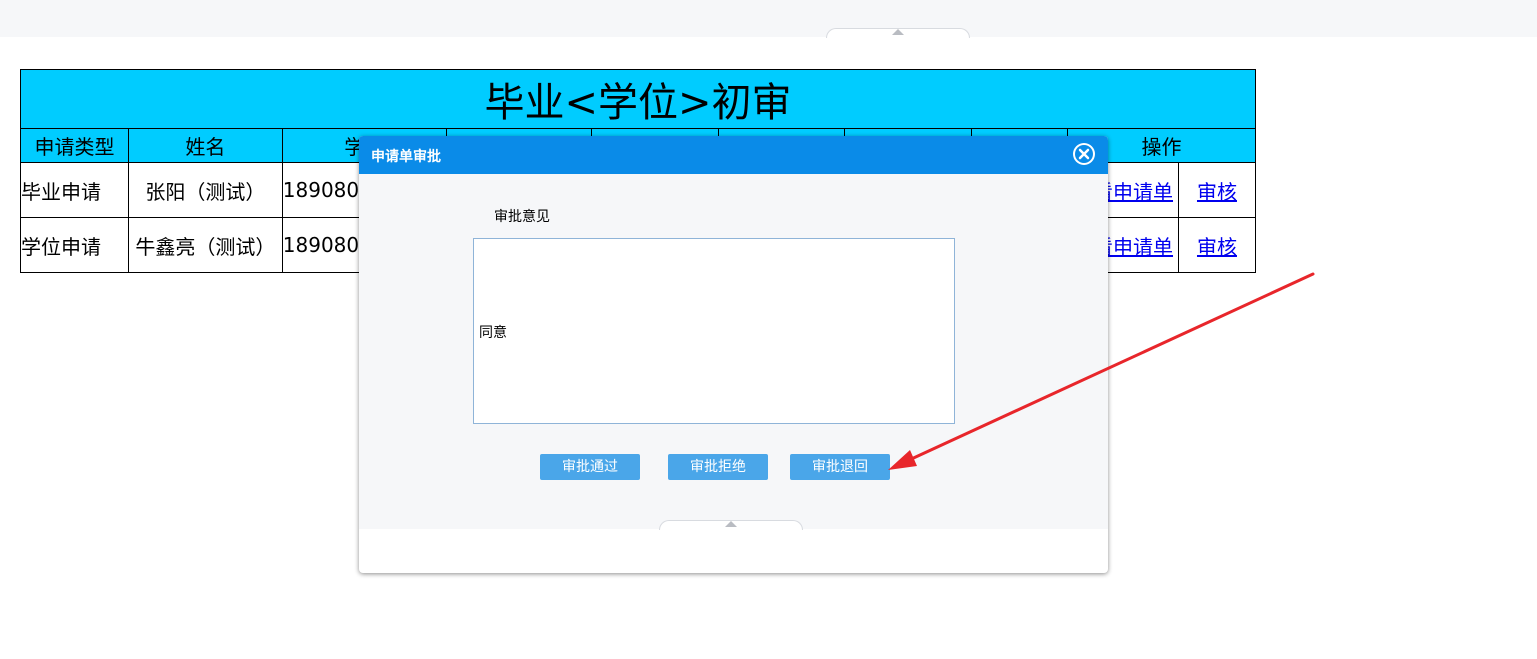 This screenshot has width=1537, height=659. Describe the element at coordinates (74, 190) in the screenshot. I see `cell-type: 毕业申请` at that location.